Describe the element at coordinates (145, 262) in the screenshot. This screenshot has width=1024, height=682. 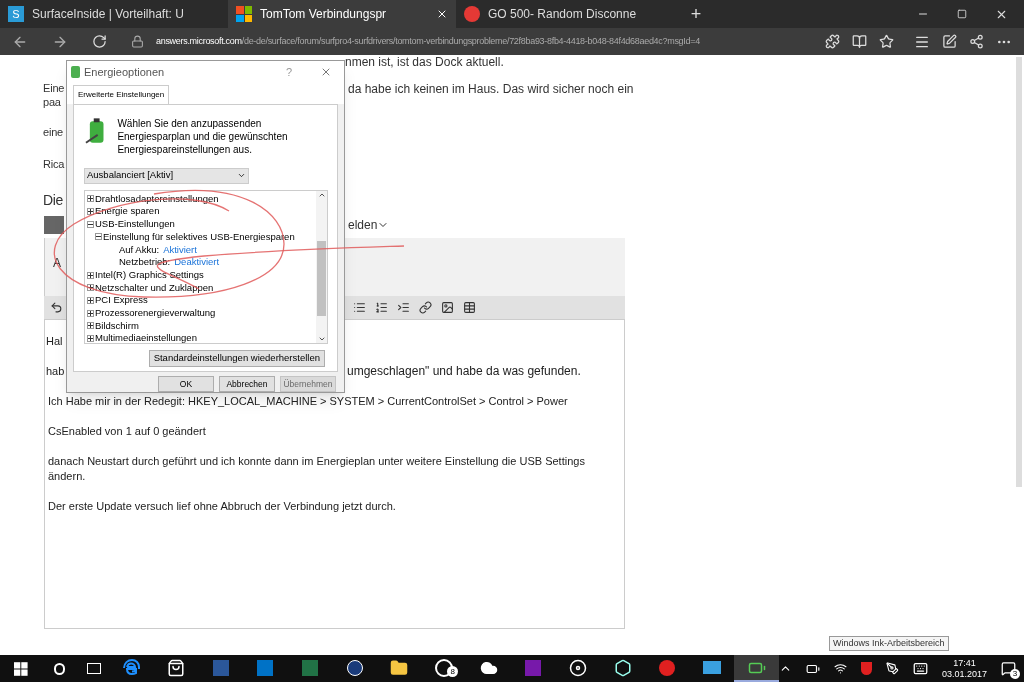
I see `setting-label: Netzbetrieb:` at that location.